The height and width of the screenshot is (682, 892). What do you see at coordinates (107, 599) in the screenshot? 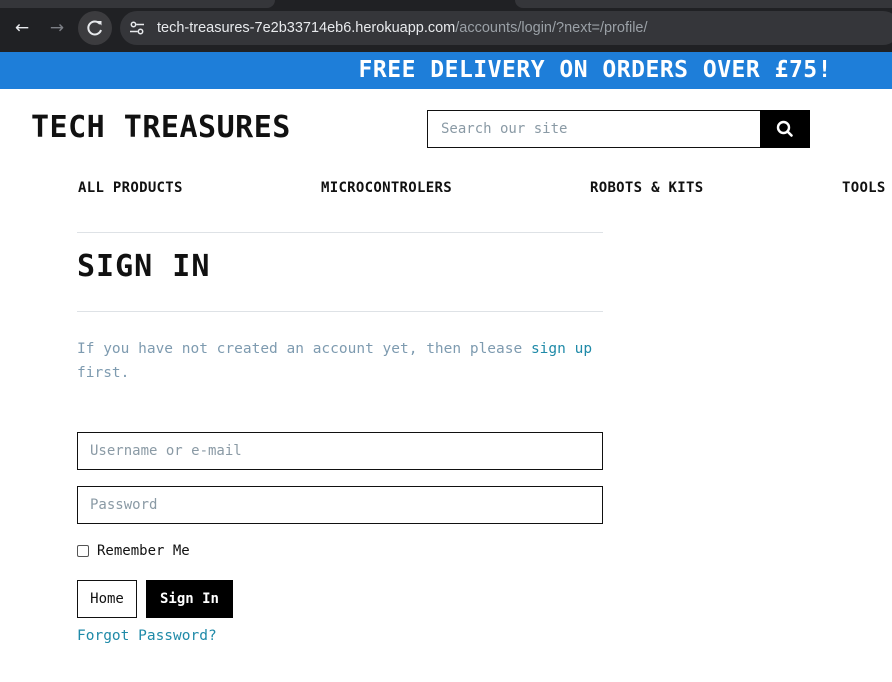
I see `home-button: Home` at bounding box center [107, 599].